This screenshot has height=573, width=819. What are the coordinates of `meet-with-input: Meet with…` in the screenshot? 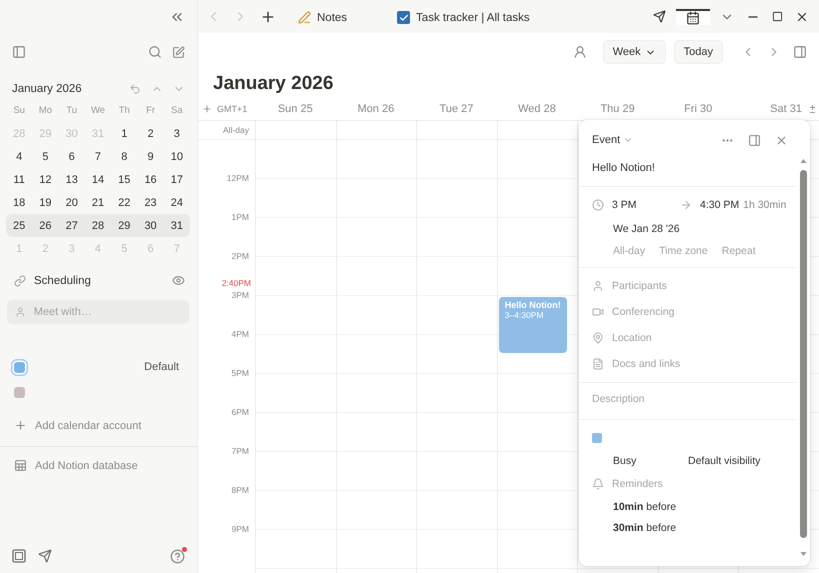 It's located at (106, 312).